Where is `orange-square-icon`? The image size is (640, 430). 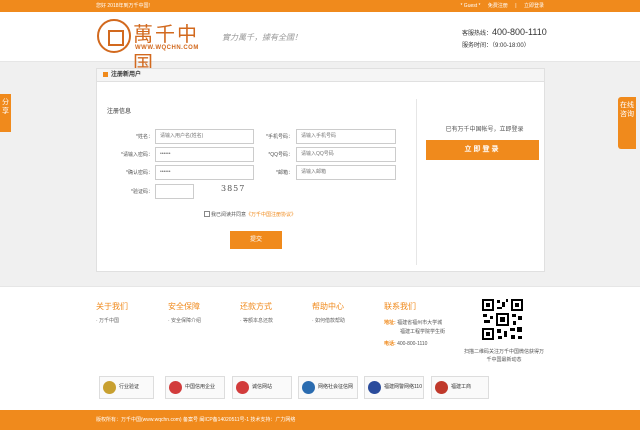
orange-square-icon is located at coordinates (105, 74).